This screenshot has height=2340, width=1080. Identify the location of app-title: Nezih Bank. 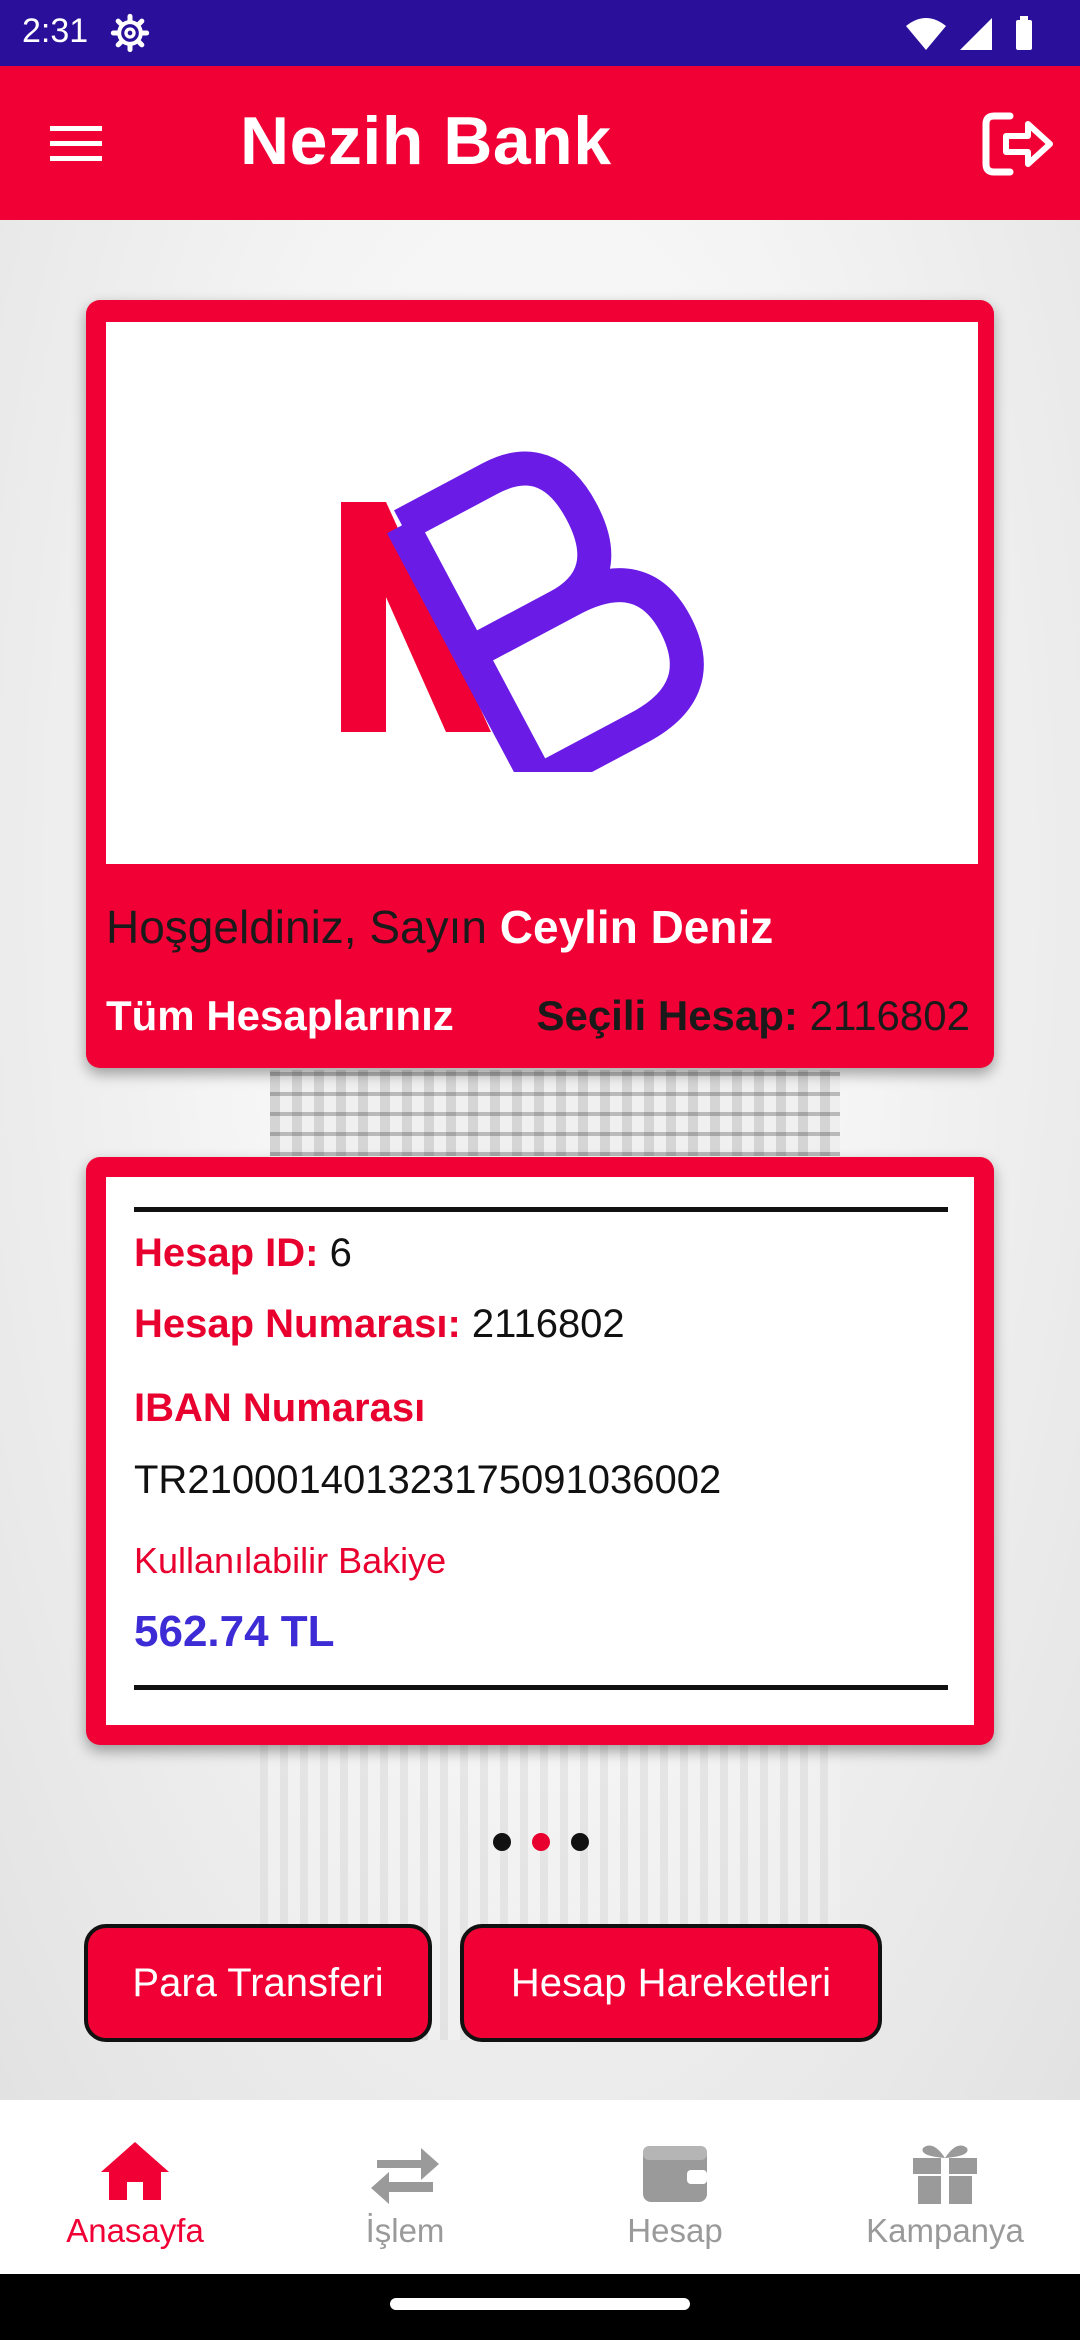
(426, 141).